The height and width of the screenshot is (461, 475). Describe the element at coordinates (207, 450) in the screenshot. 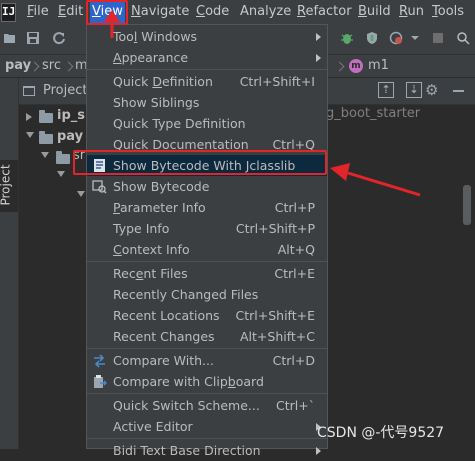

I see `menu-item-bidi-text-base-direction: Bidi Text Base Direction` at that location.